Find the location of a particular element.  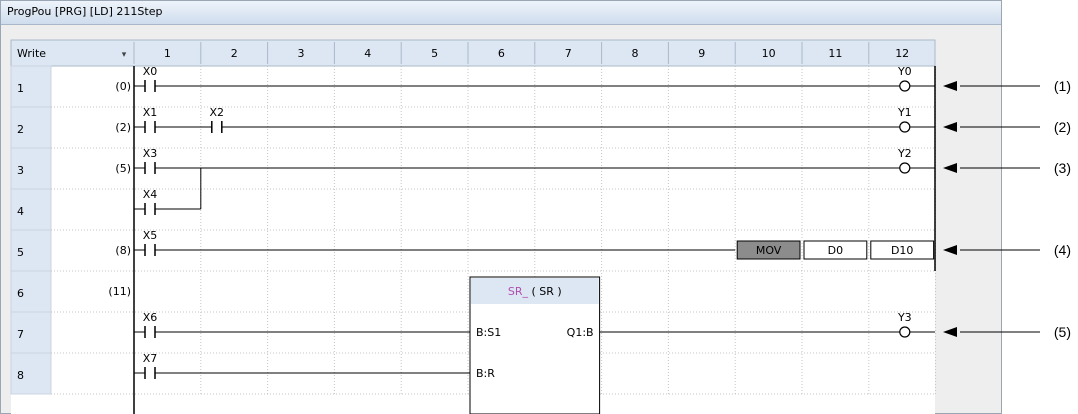

column-header-7: 7 is located at coordinates (568, 53).